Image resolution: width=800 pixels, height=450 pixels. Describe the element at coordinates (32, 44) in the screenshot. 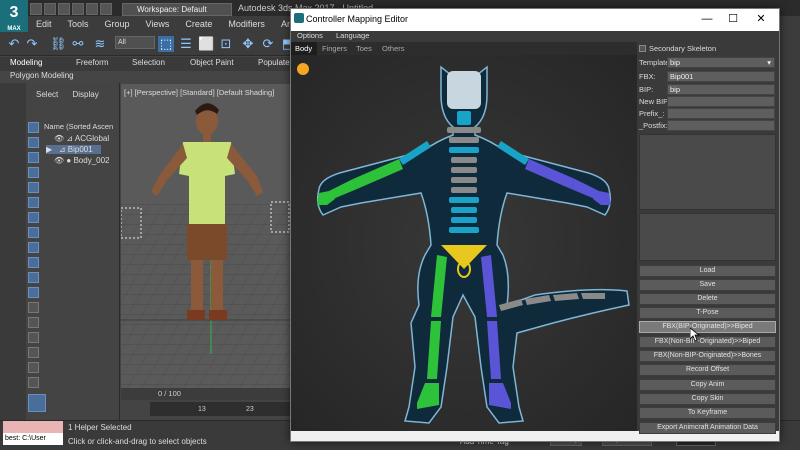

I see `redo-icon: ↷` at that location.